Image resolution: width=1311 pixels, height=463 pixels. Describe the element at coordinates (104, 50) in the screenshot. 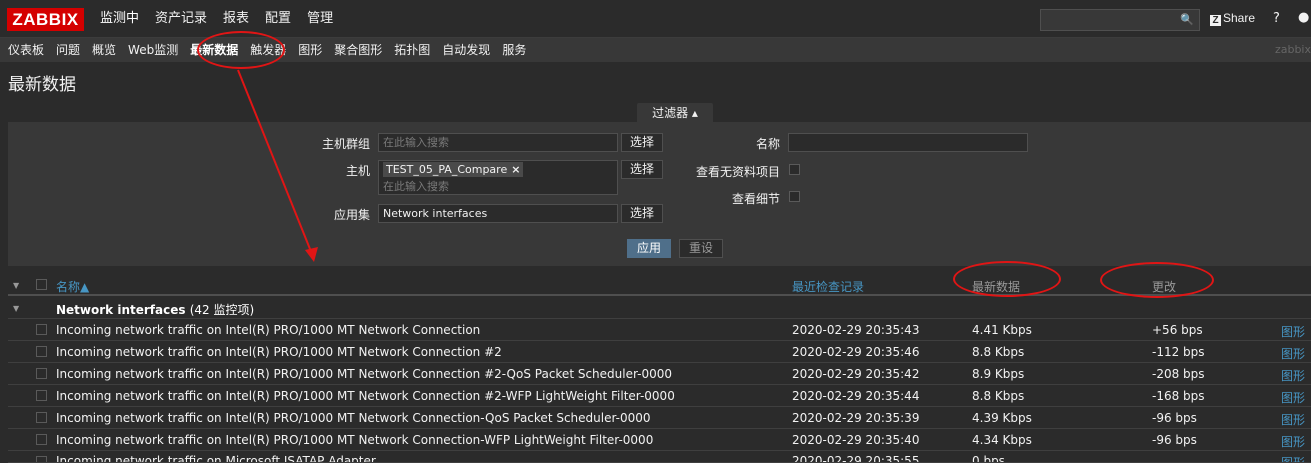

I see `submenu-overview: 概览` at that location.